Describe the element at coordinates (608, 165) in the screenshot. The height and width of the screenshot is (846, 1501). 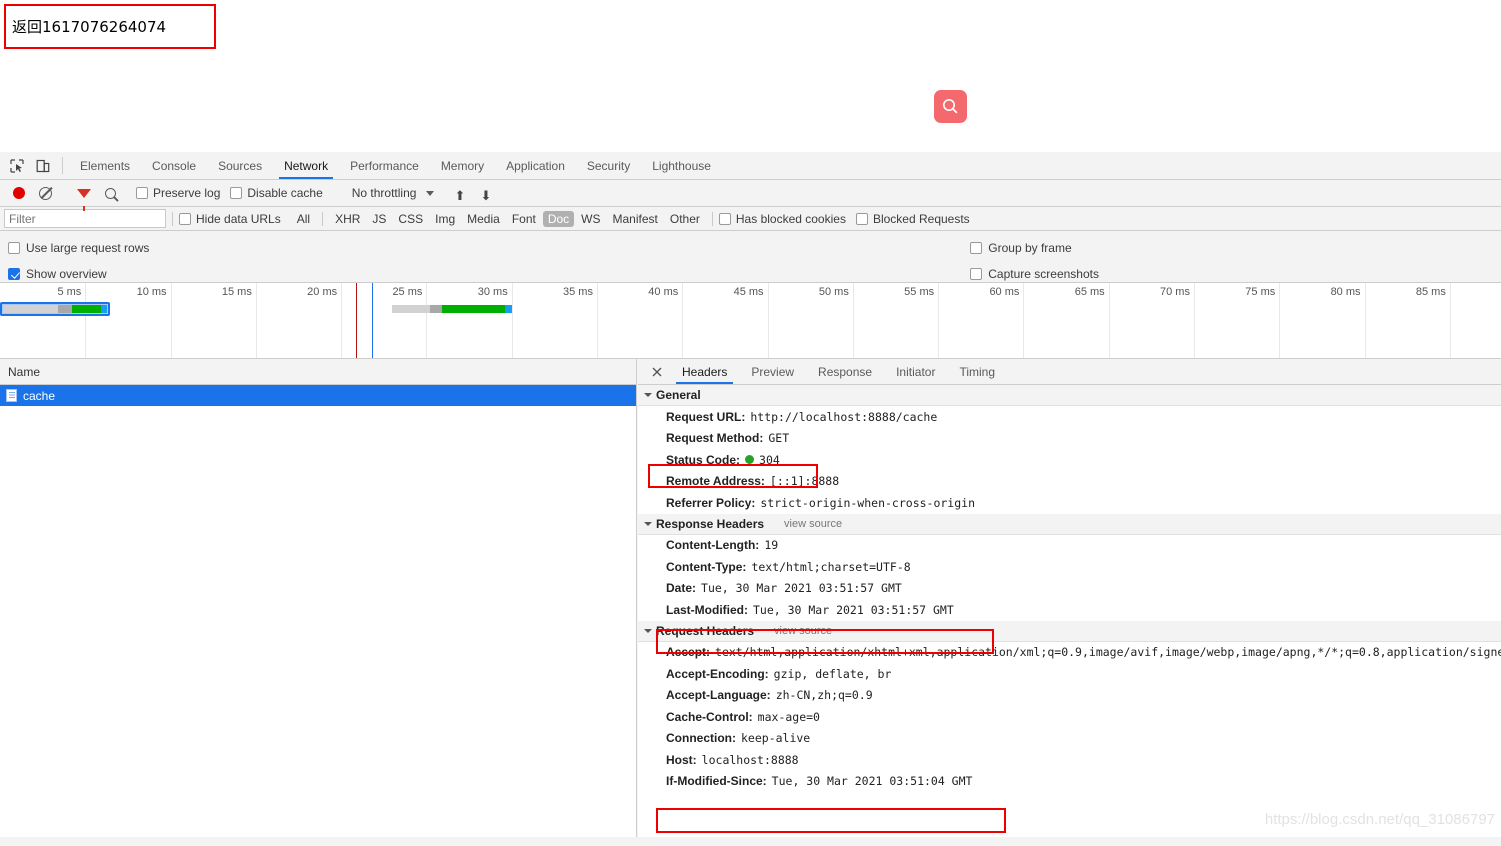
I see `tab-security: Security` at that location.